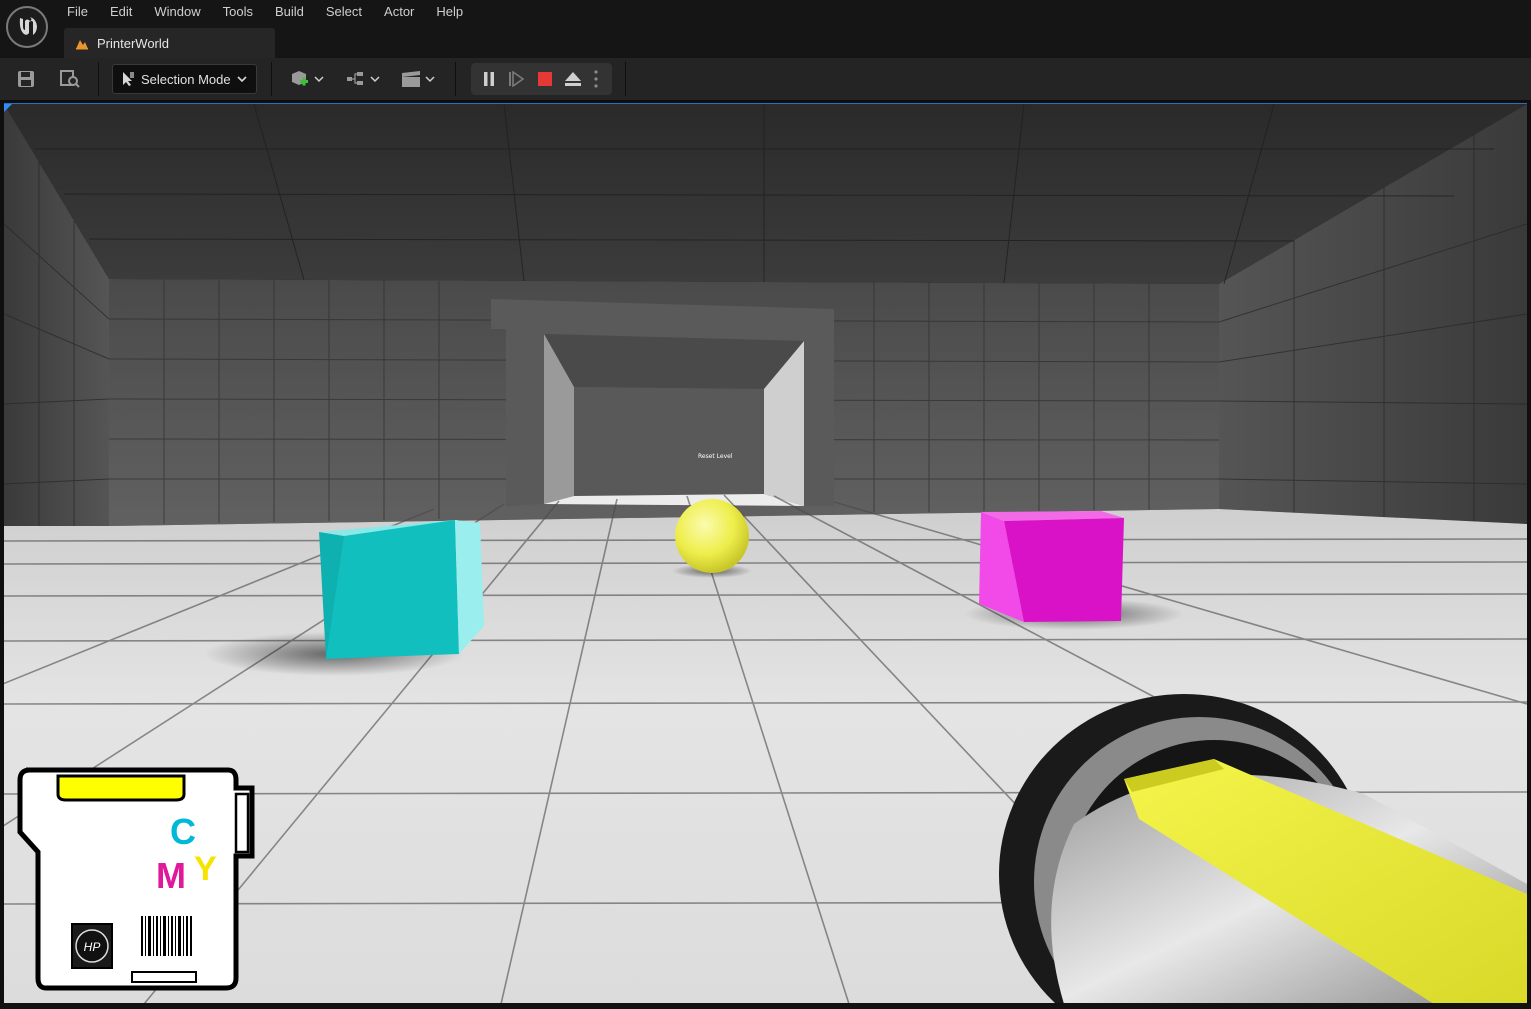  I want to click on unreal-logo-icon, so click(27, 27).